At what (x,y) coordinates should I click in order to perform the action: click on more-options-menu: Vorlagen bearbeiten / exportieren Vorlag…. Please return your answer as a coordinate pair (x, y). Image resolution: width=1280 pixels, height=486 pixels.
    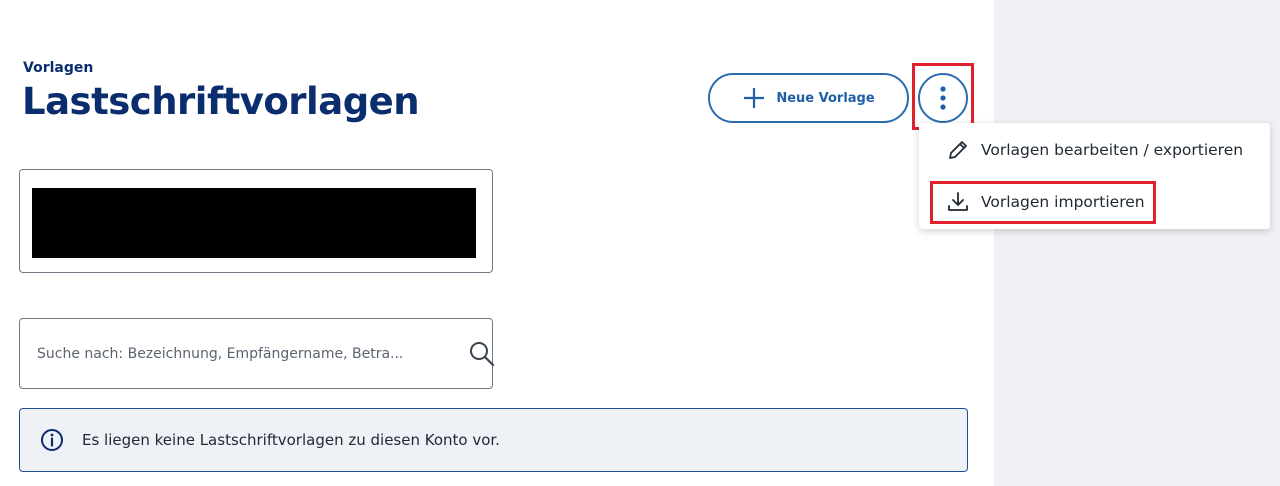
    Looking at the image, I should click on (1094, 176).